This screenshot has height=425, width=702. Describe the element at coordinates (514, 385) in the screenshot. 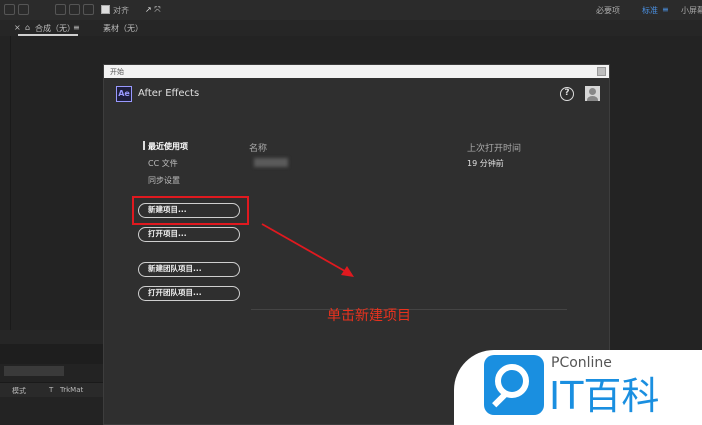

I see `magnifier-logo-icon` at that location.